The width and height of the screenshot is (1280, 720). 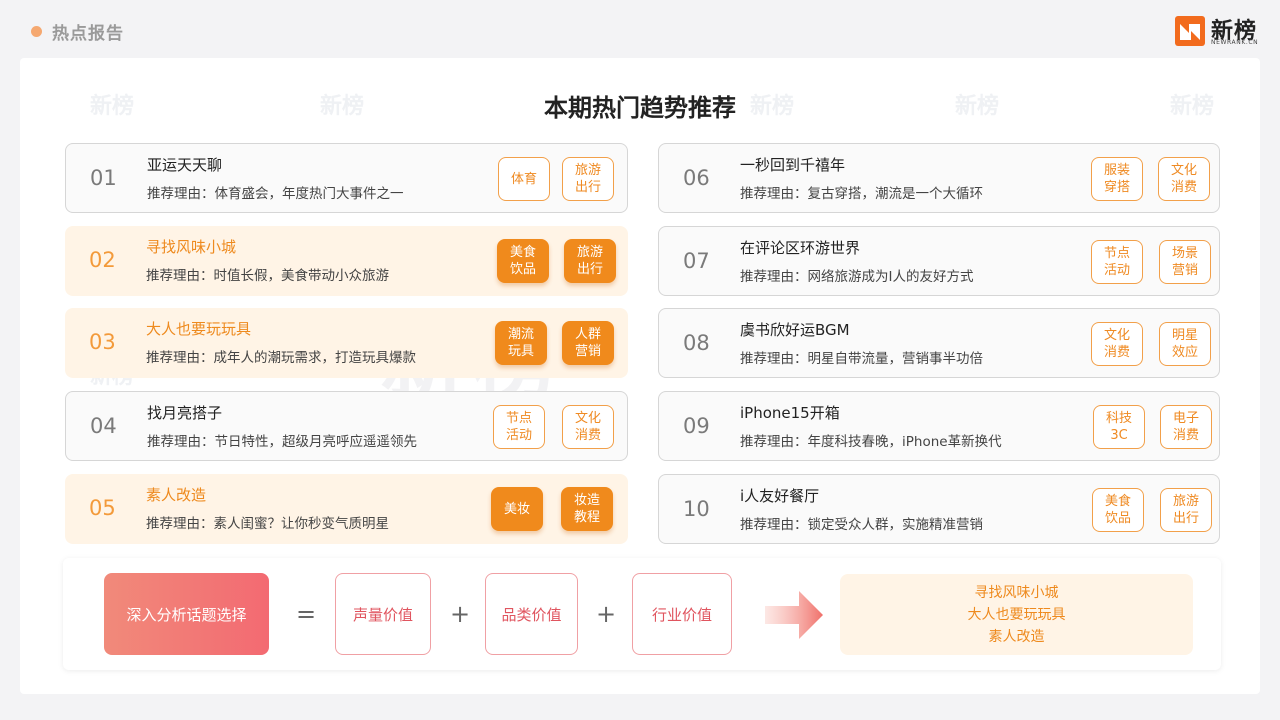 I want to click on result-item: 素人改造, so click(x=1016, y=636).